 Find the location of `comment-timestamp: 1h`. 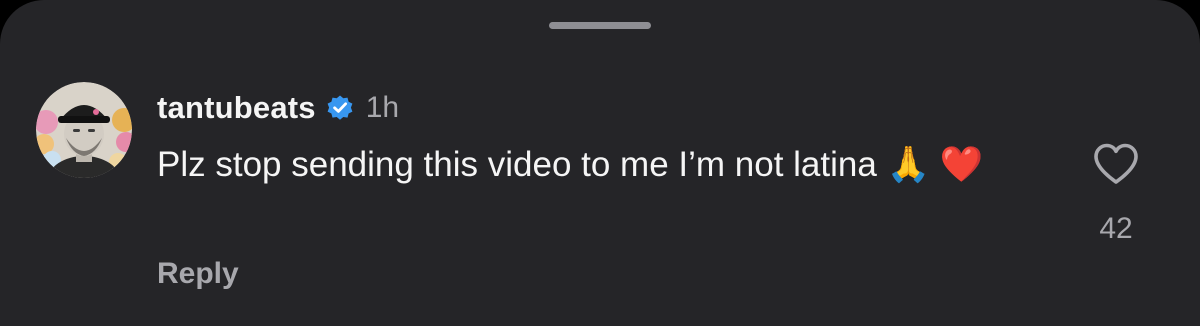

comment-timestamp: 1h is located at coordinates (382, 107).